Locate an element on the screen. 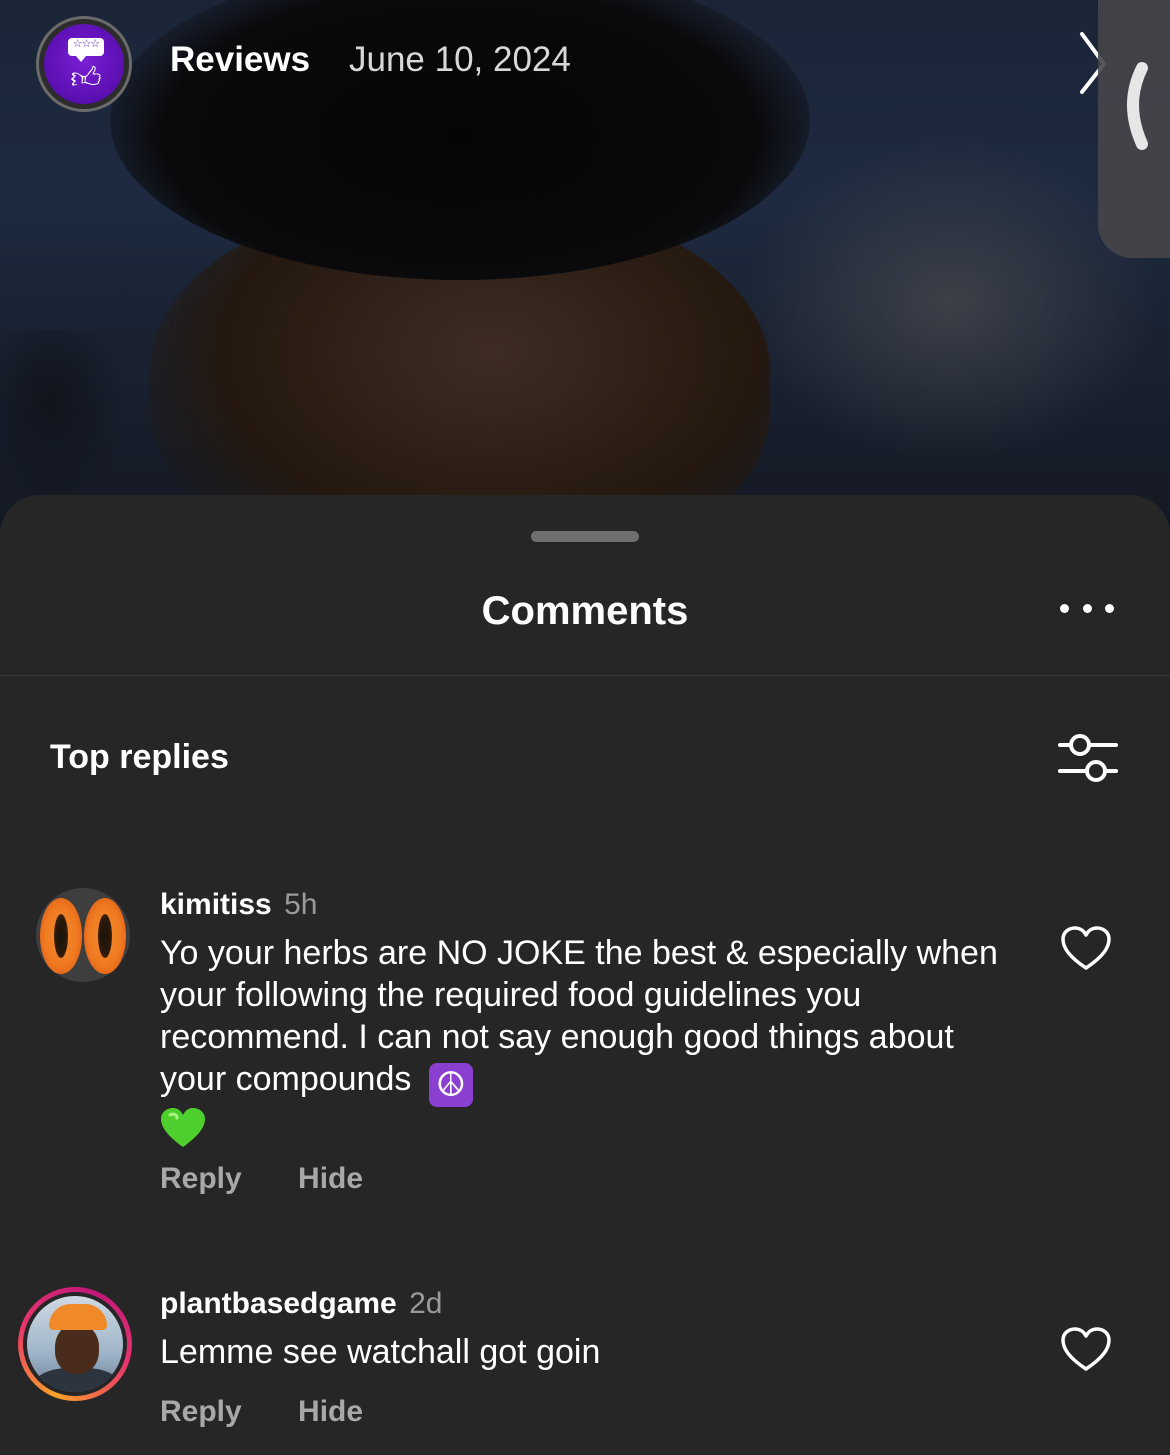  comment-username: plantbasedgame is located at coordinates (278, 1303).